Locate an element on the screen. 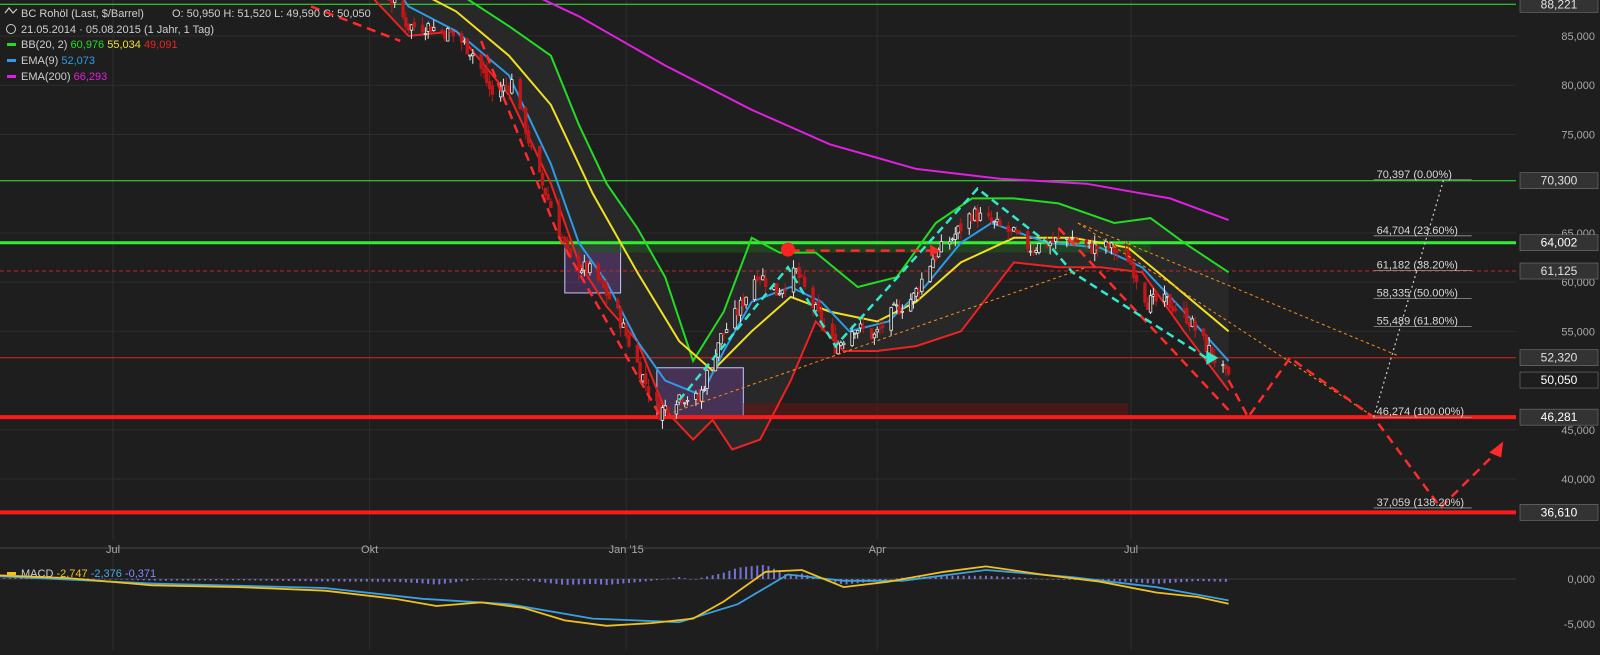  y-tick-label: 85,000 is located at coordinates (1578, 37).